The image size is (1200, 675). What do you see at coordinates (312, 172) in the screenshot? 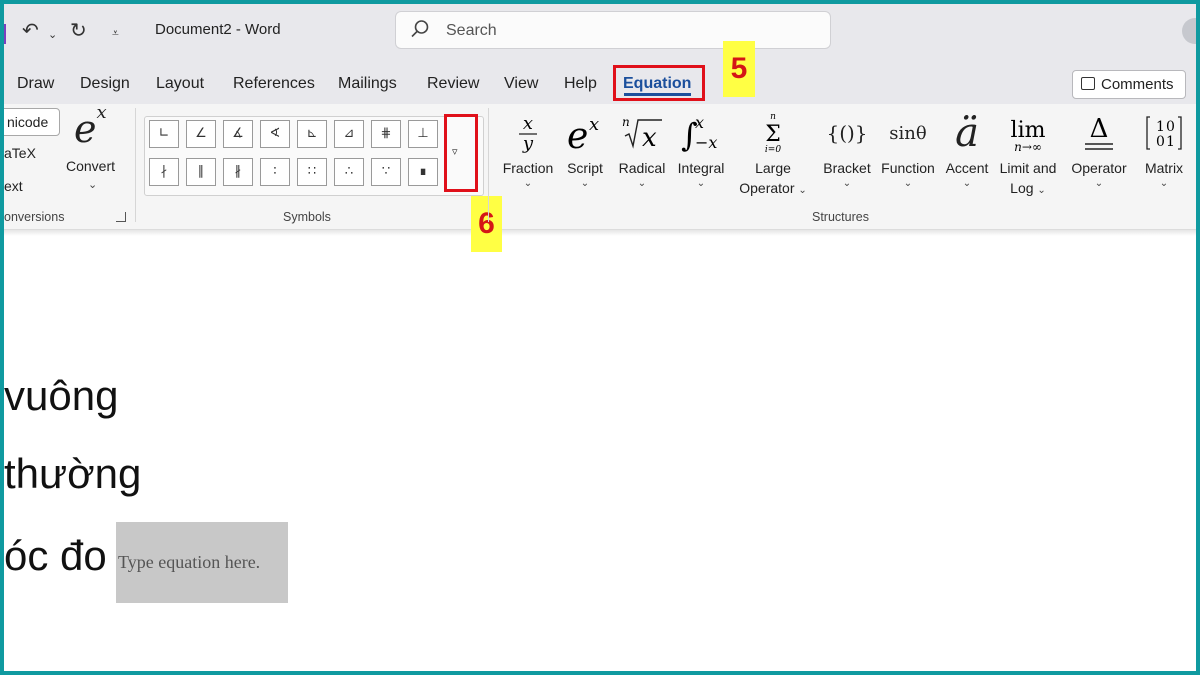
I see `symbol-proportion: ∷` at bounding box center [312, 172].